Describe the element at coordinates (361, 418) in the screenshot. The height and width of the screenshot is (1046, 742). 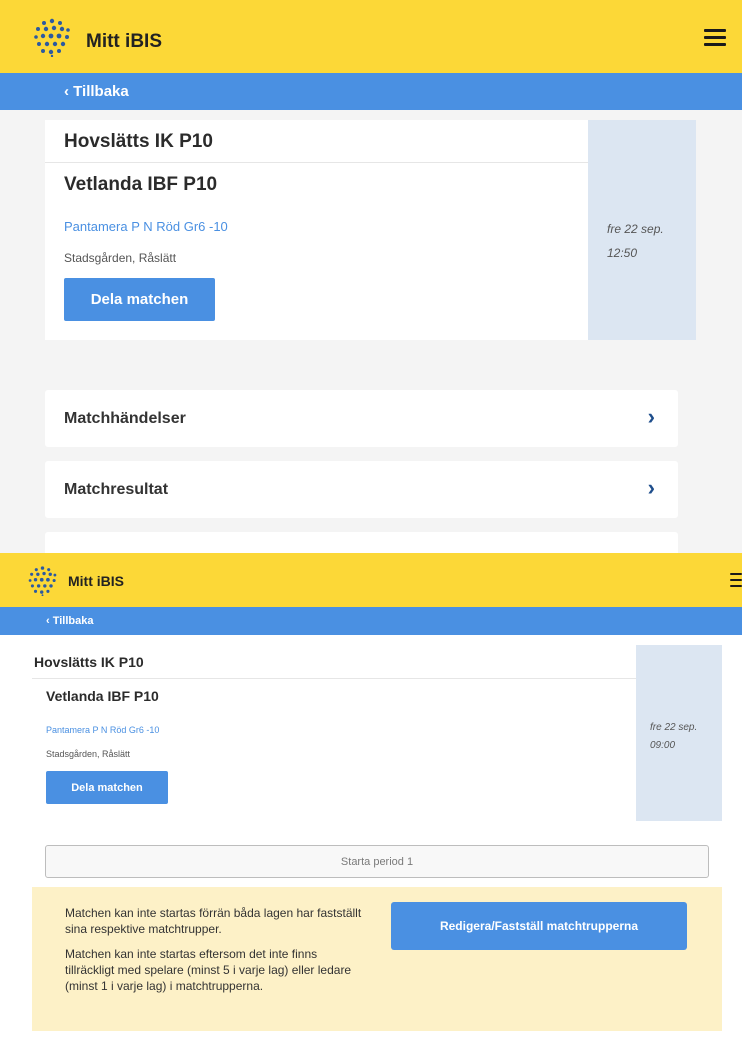
I see `nav-item-matchhandelser: Matchhändelser ›` at that location.